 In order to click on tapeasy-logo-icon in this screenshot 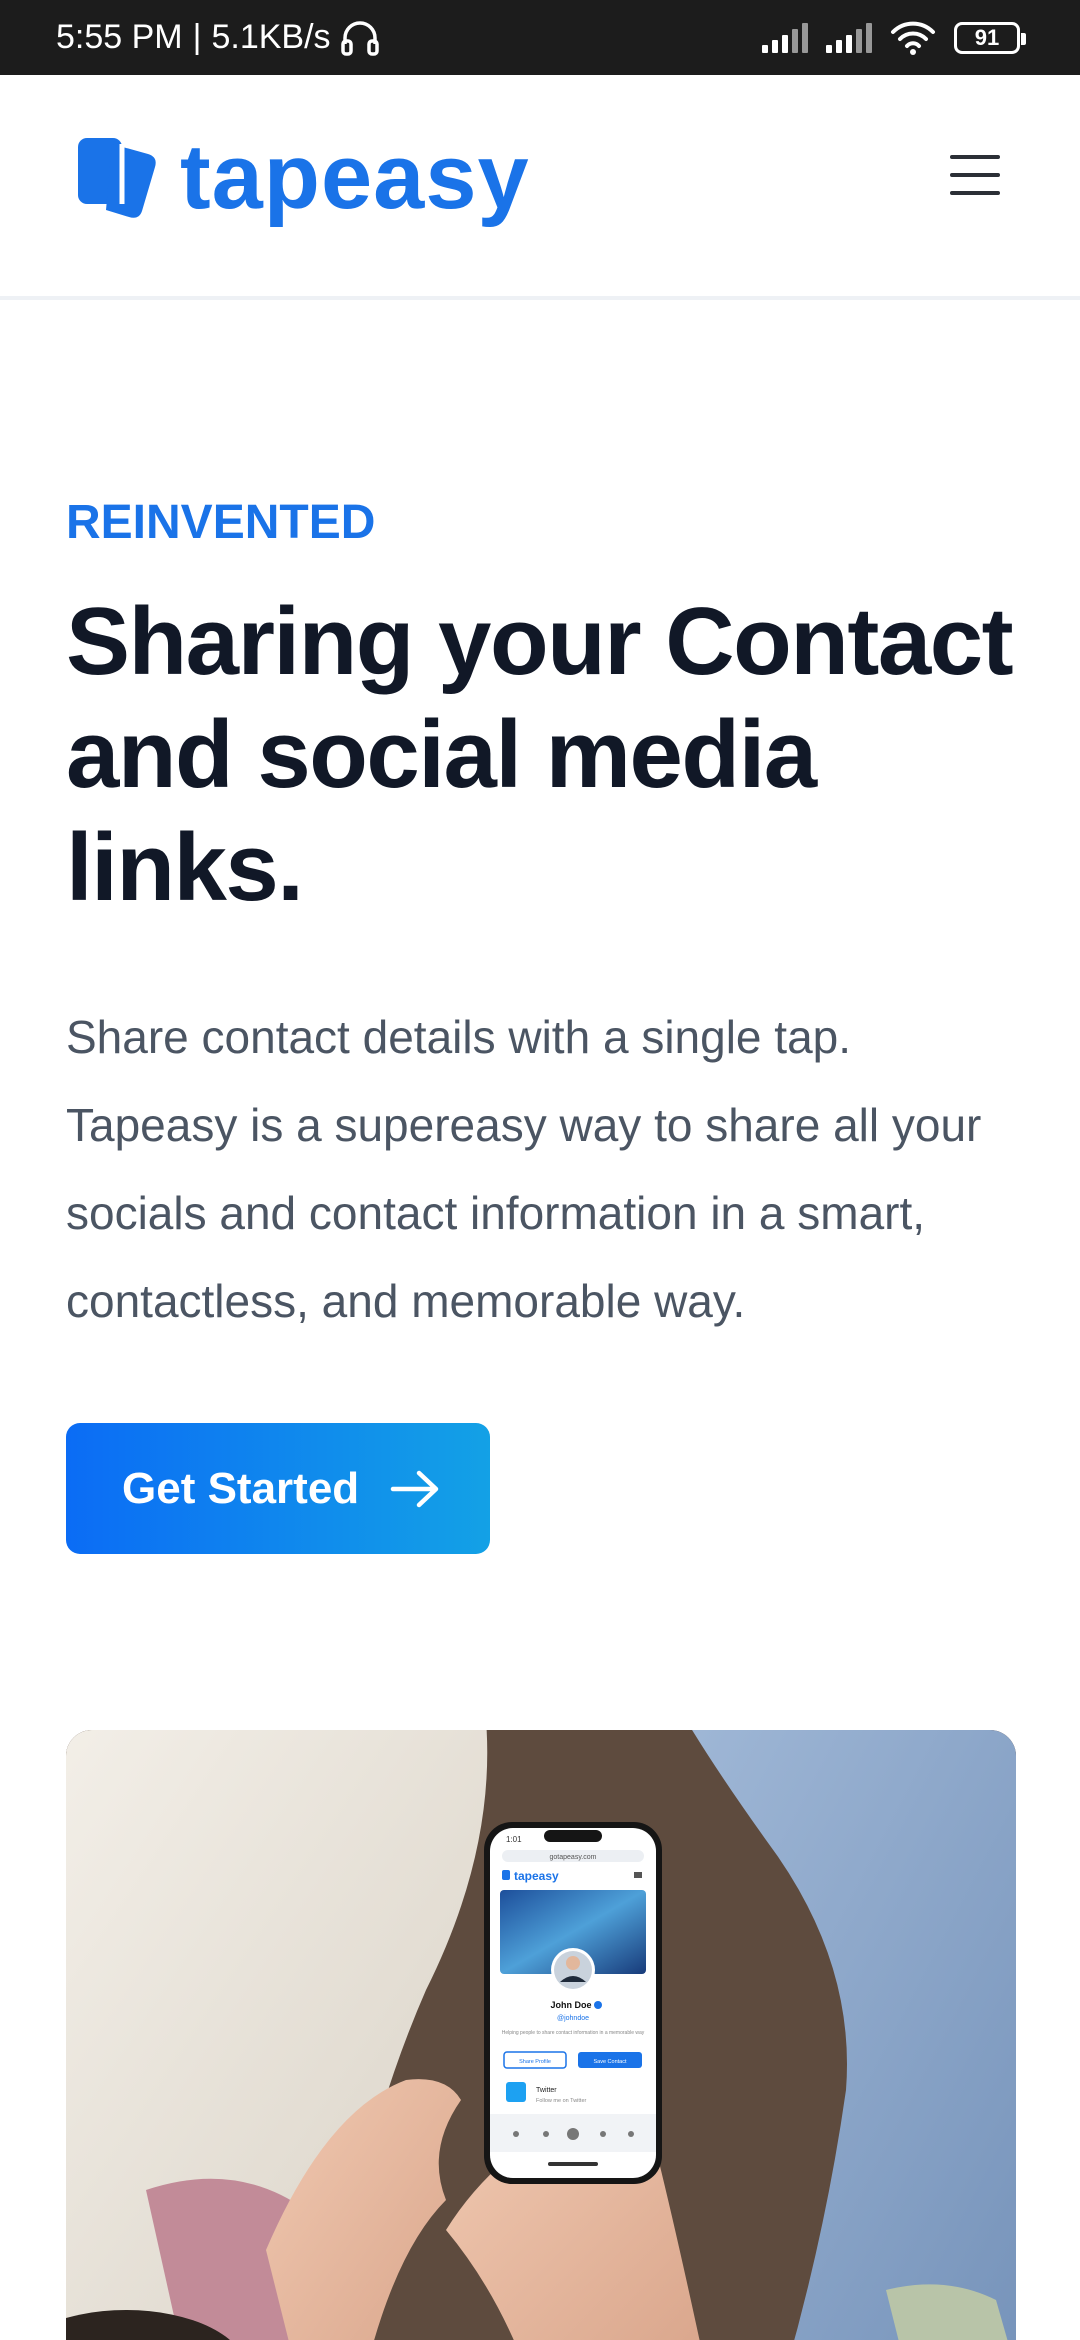, I will do `click(117, 177)`.